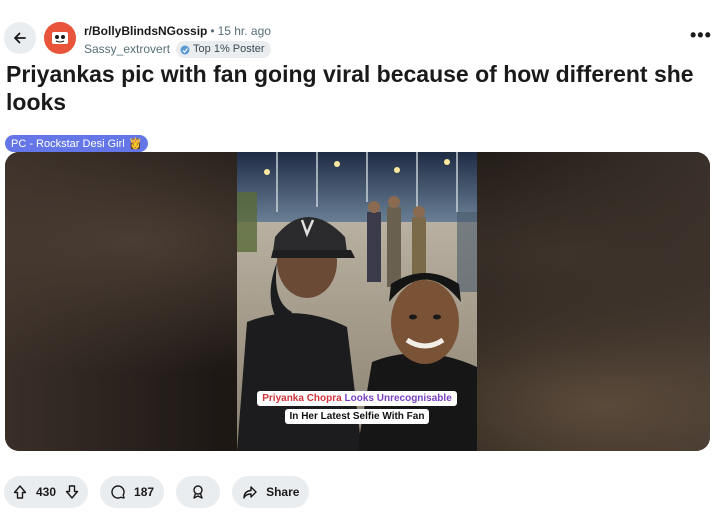 The image size is (725, 516). I want to click on arrow-left-icon, so click(20, 38).